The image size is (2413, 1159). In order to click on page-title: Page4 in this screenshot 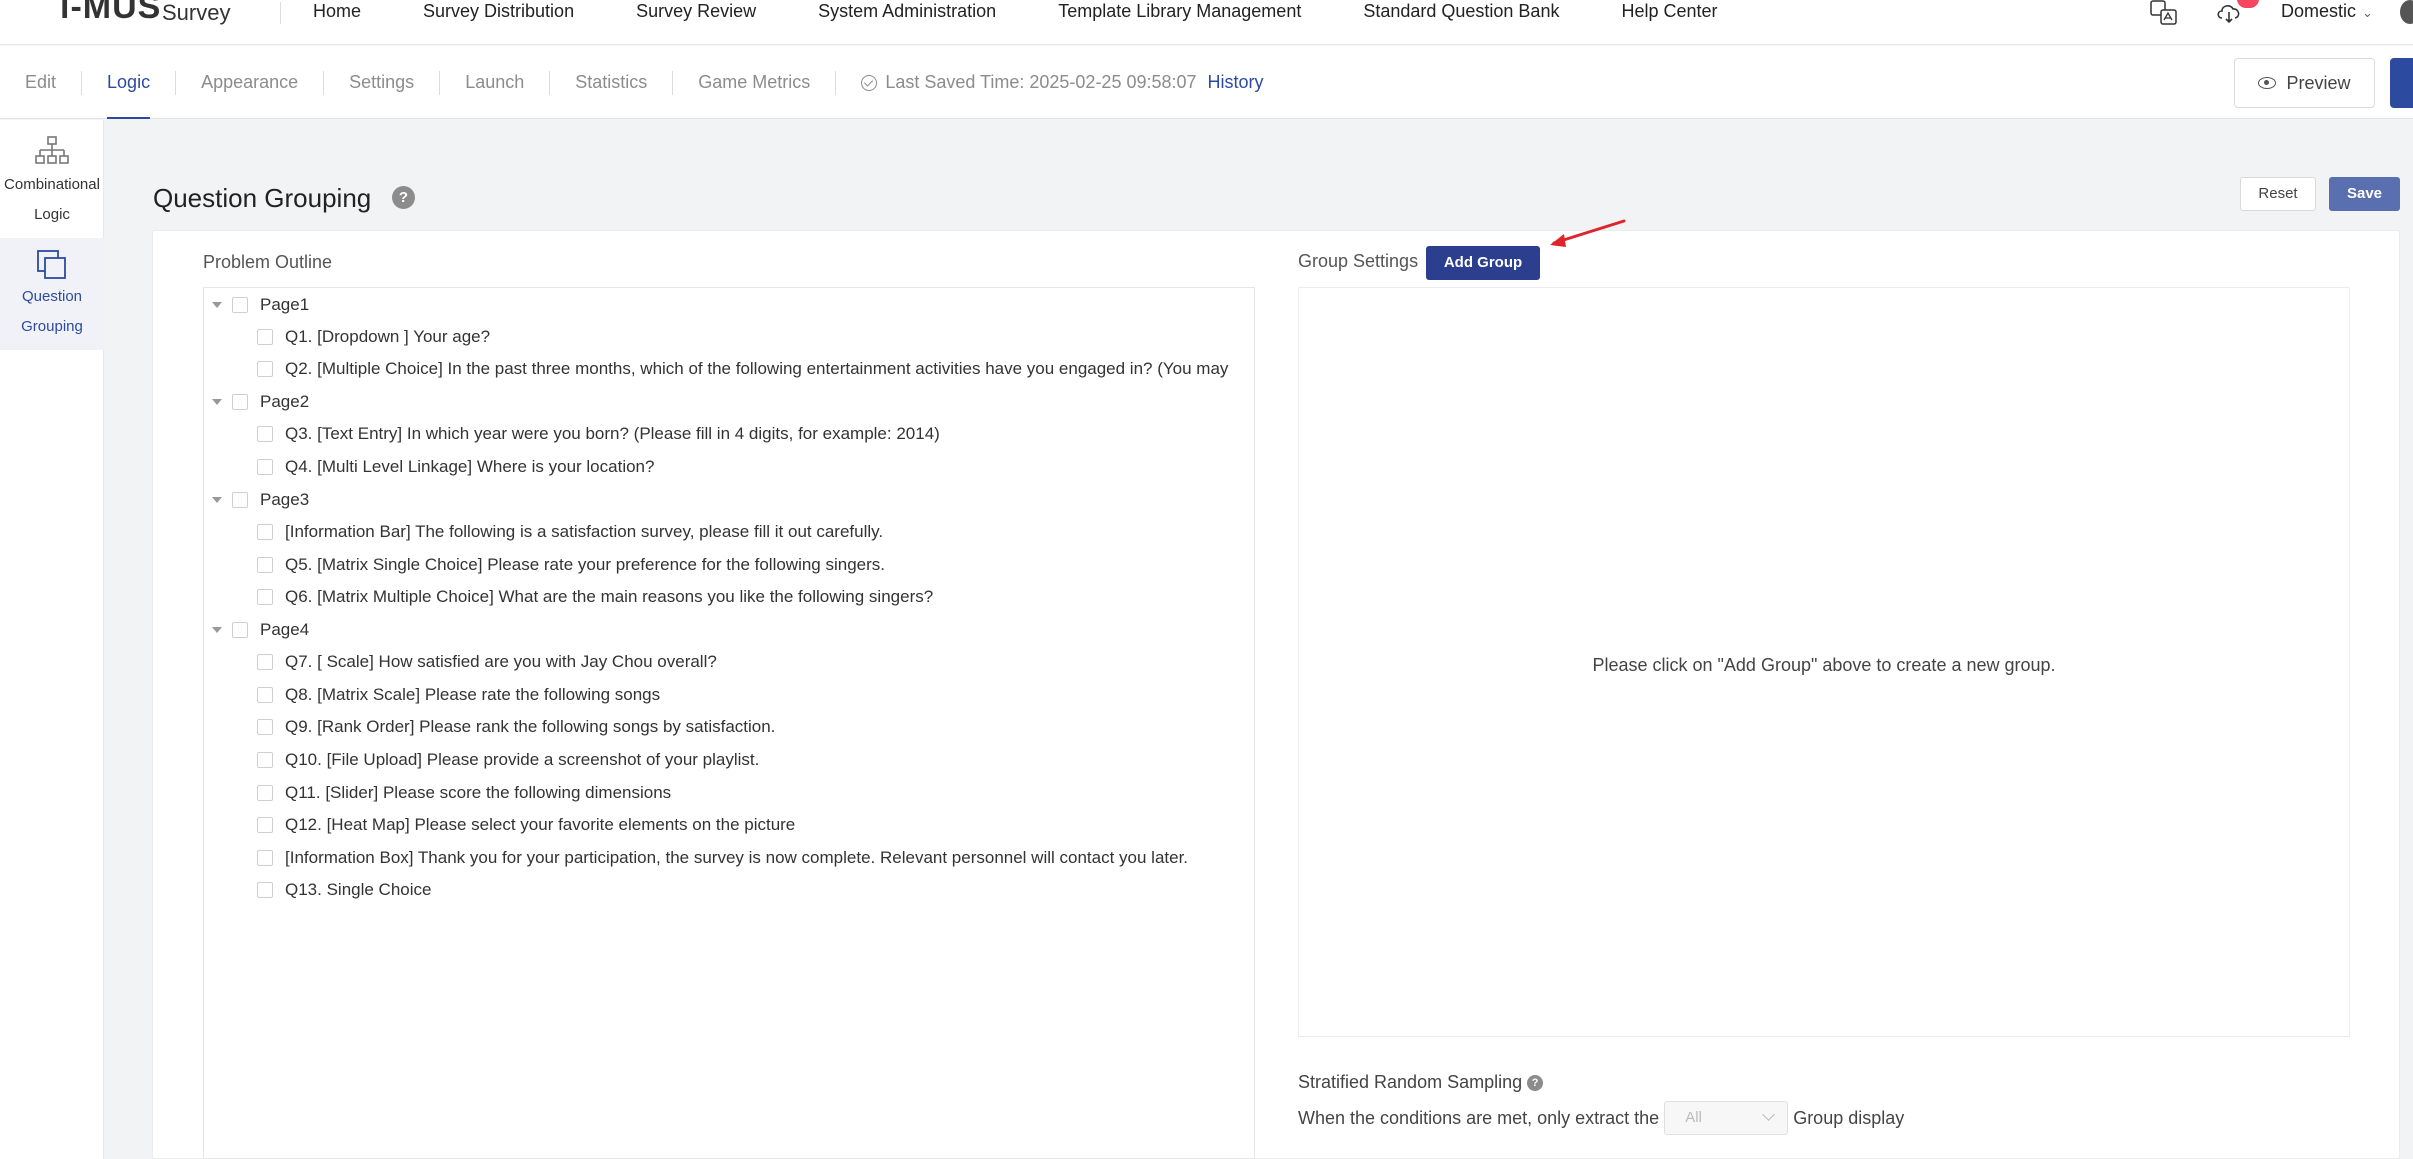, I will do `click(285, 629)`.